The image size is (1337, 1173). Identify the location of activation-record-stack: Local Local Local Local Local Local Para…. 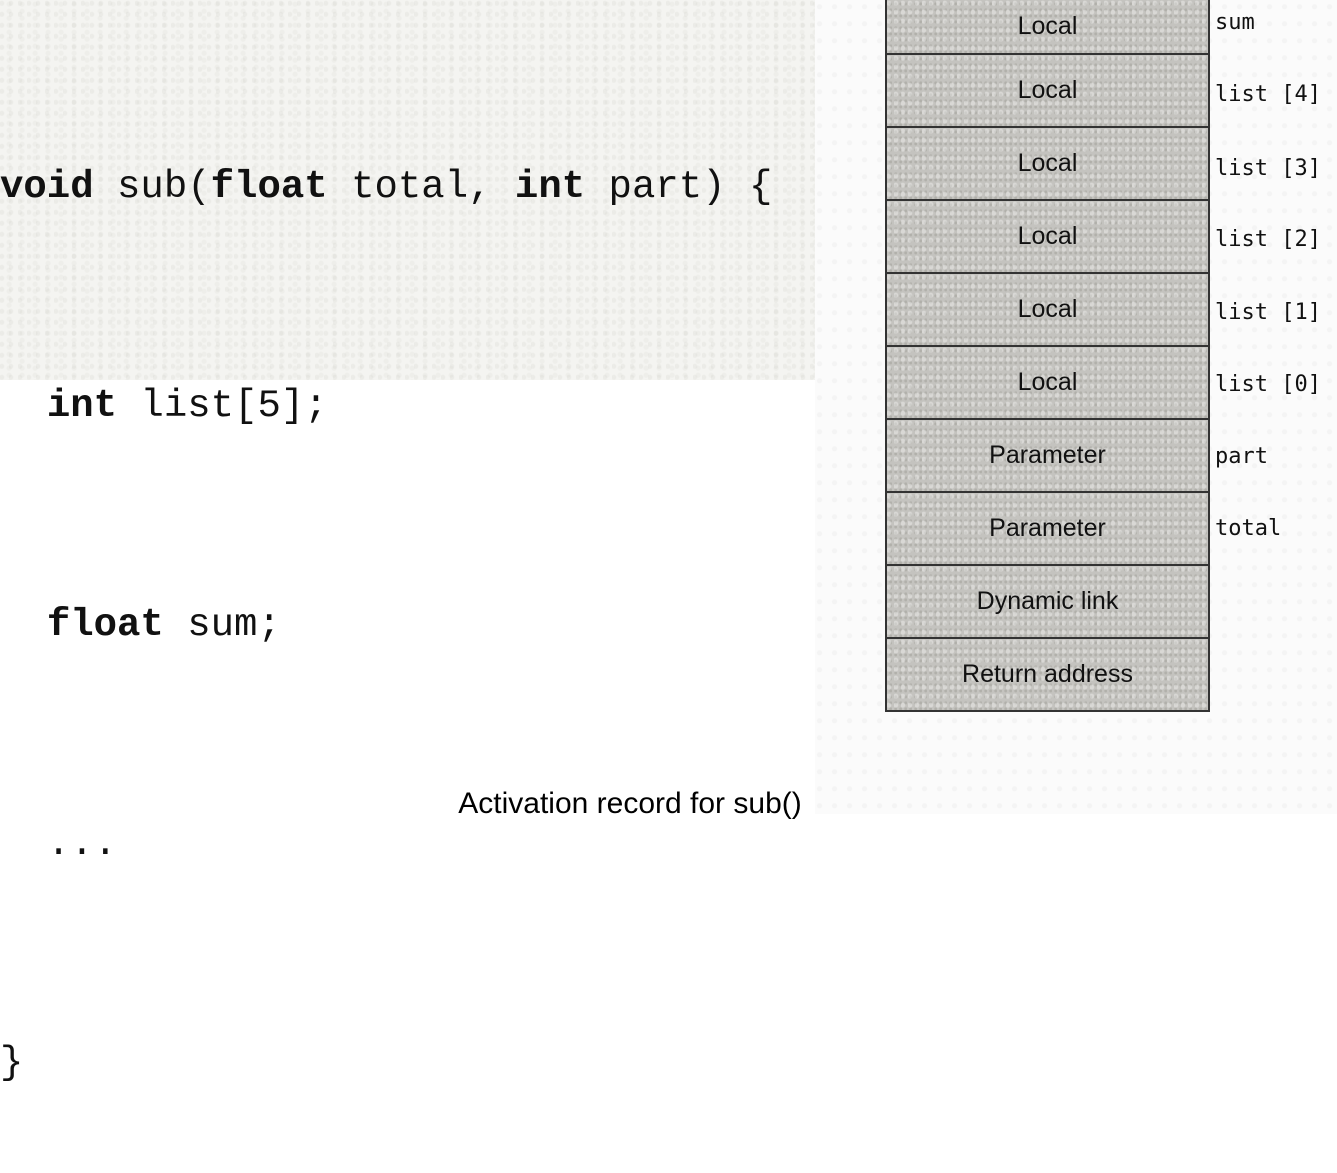
(1047, 356).